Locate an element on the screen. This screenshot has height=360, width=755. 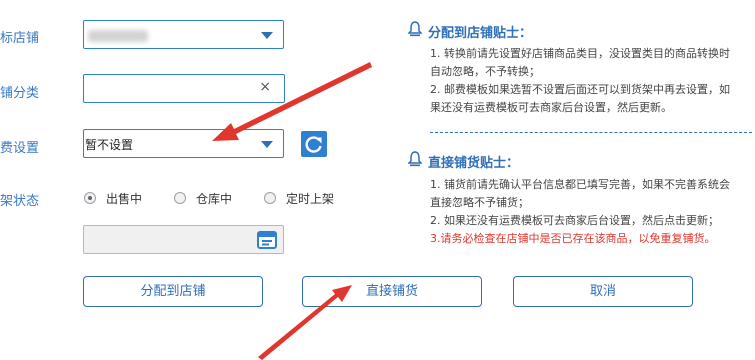
annotation-arrow-upper is located at coordinates (292, 101).